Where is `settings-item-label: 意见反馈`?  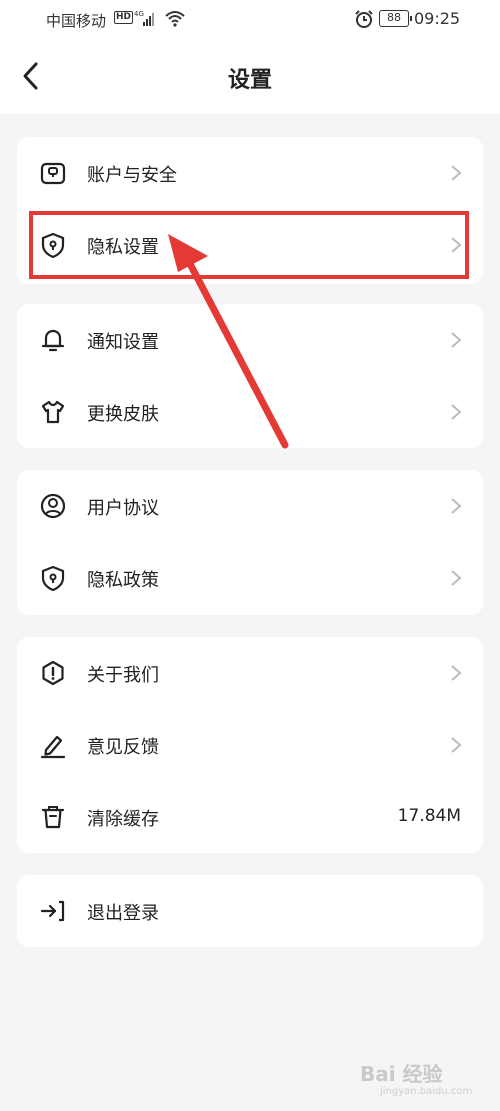 settings-item-label: 意见反馈 is located at coordinates (123, 747).